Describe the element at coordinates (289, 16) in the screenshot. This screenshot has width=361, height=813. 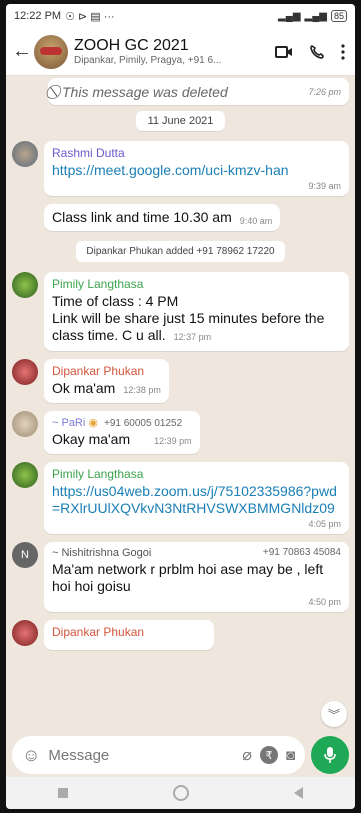
I see `signal-icon: ▂▄▆` at that location.